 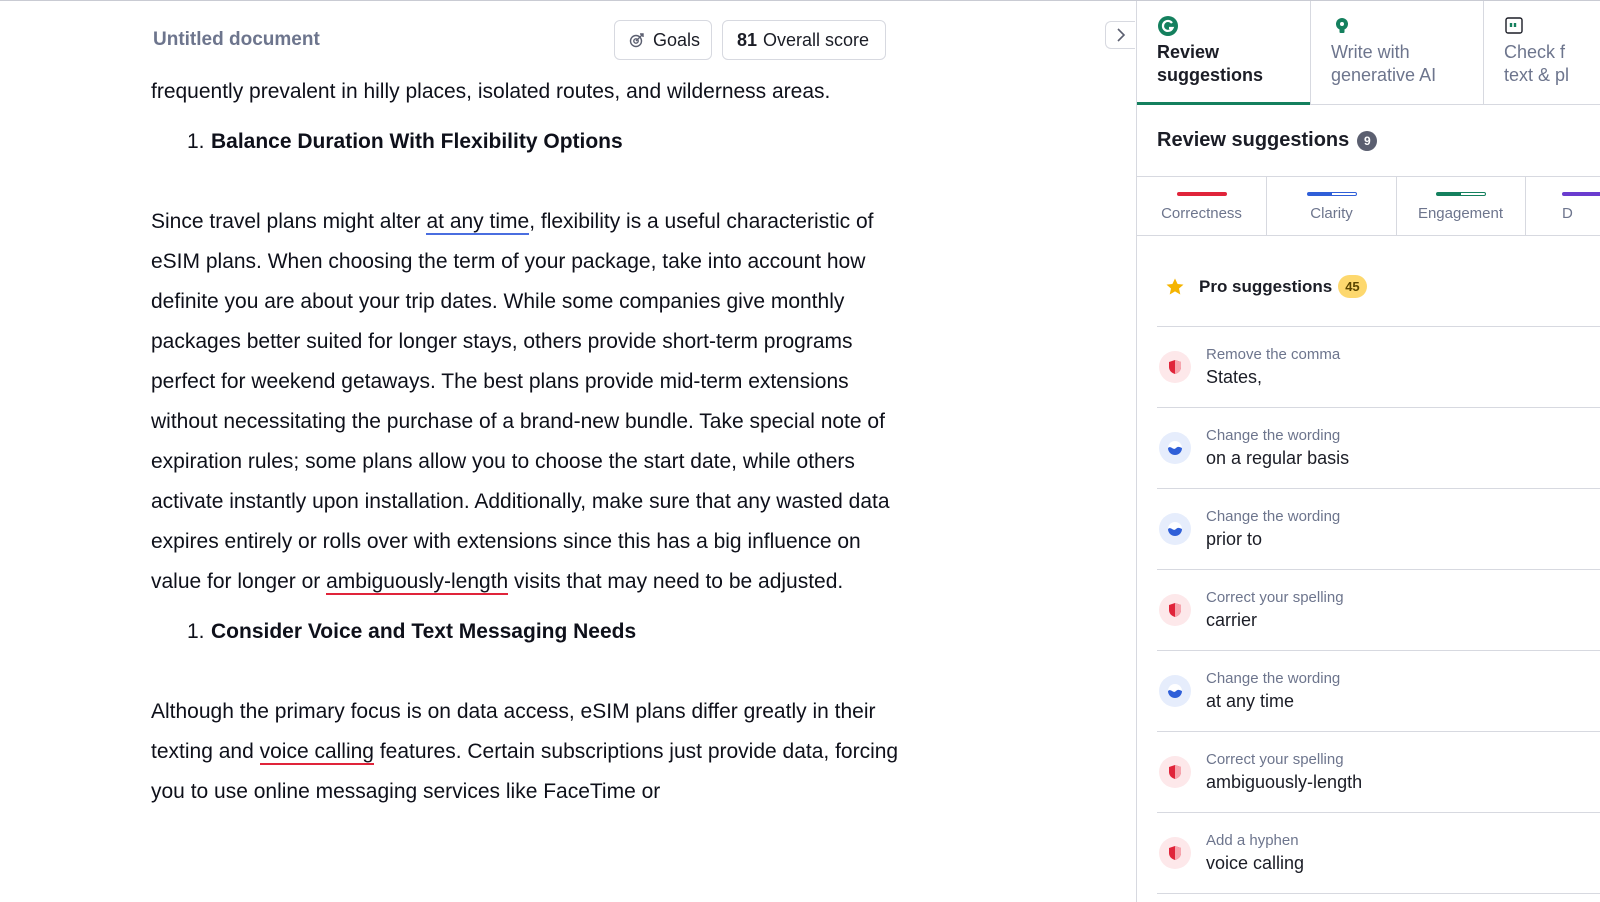 I want to click on pro-suggestions-label: Pro suggestions, so click(x=1266, y=286).